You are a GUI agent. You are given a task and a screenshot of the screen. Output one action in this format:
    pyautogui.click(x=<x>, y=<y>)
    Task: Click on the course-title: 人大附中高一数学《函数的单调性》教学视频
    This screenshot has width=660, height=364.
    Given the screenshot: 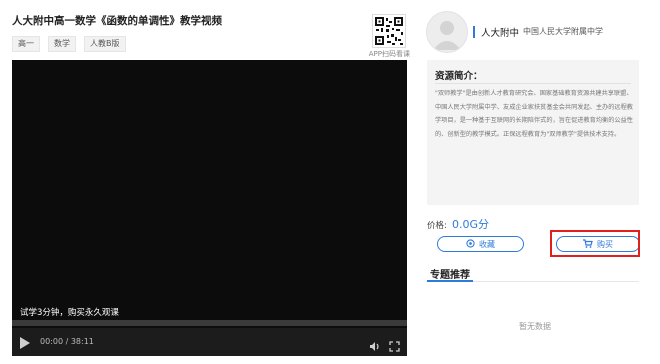 What is the action you would take?
    pyautogui.click(x=117, y=21)
    